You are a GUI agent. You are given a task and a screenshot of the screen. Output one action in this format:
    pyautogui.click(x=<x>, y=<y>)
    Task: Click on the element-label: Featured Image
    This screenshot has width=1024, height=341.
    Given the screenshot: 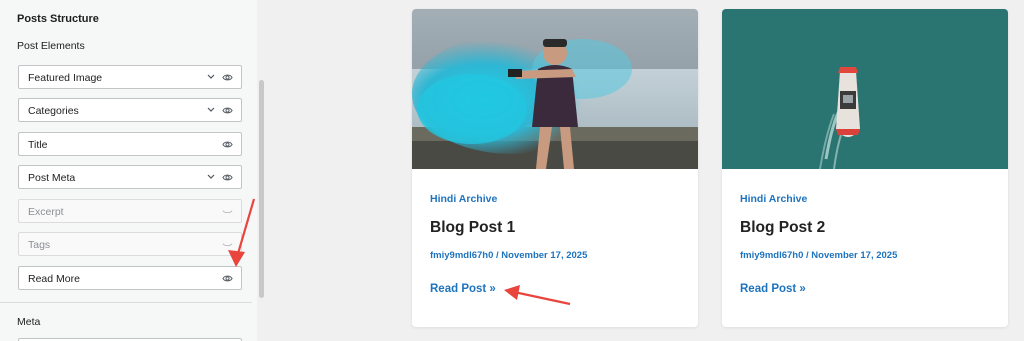 What is the action you would take?
    pyautogui.click(x=65, y=78)
    